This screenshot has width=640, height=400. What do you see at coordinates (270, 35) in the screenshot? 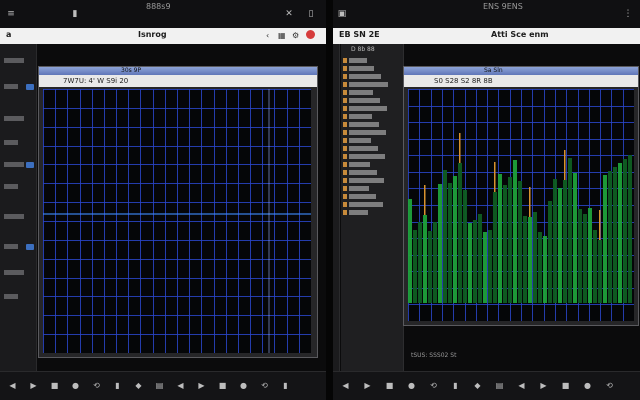
I see `nav-icon: ‹` at bounding box center [270, 35].